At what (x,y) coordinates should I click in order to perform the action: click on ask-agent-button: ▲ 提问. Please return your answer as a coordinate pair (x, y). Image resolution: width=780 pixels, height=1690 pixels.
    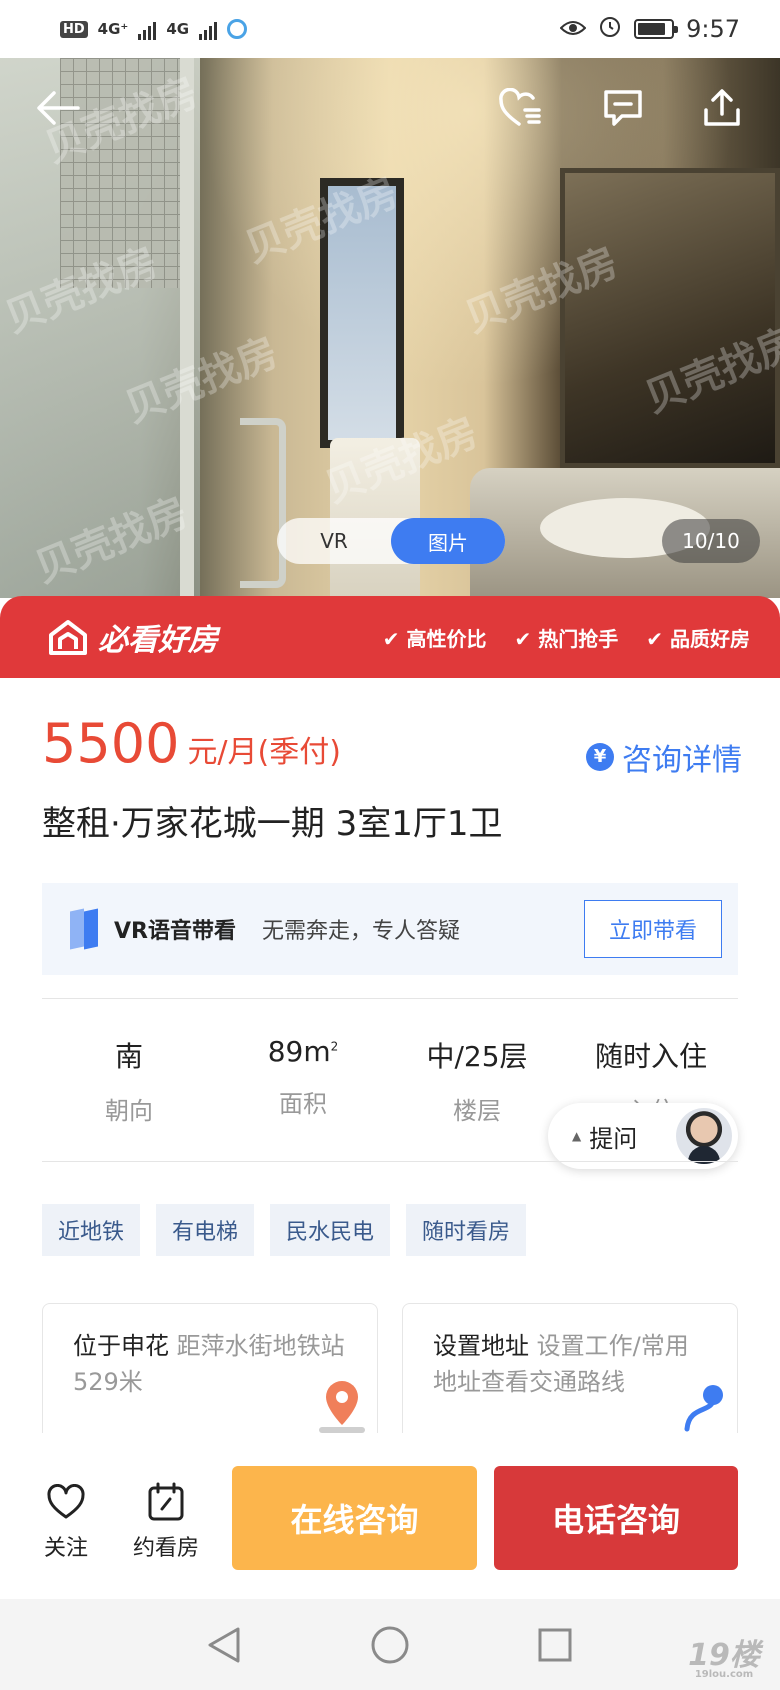
    Looking at the image, I should click on (643, 1136).